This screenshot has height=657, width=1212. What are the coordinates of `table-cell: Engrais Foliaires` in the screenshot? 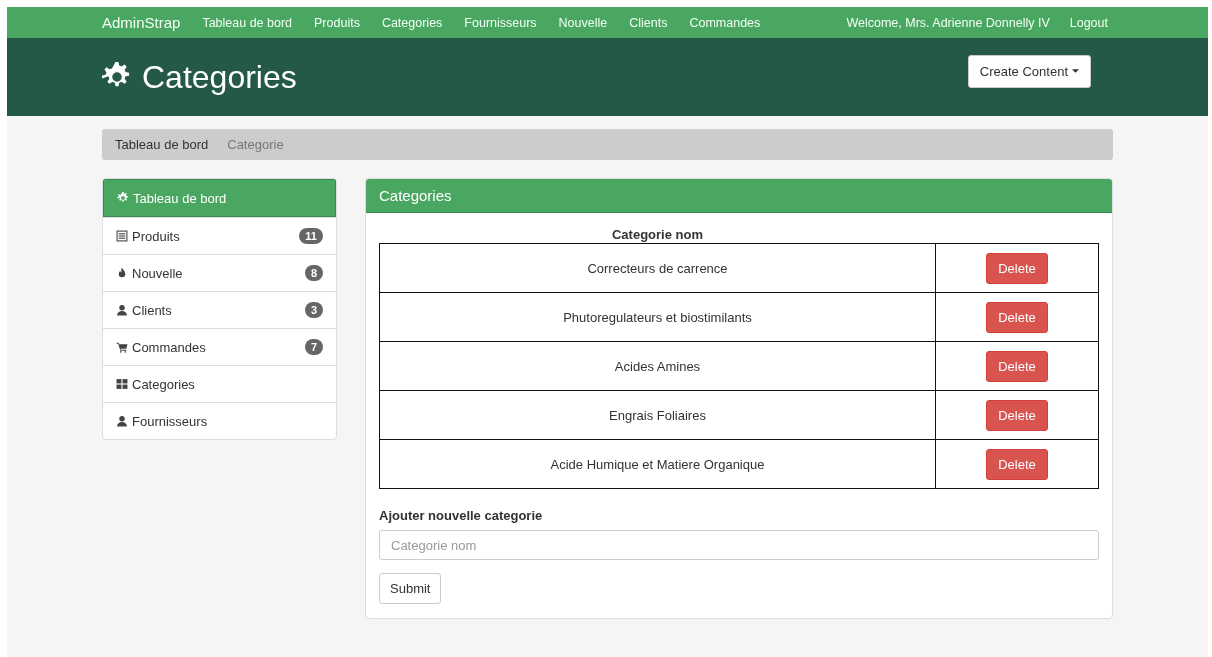 It's located at (657, 415).